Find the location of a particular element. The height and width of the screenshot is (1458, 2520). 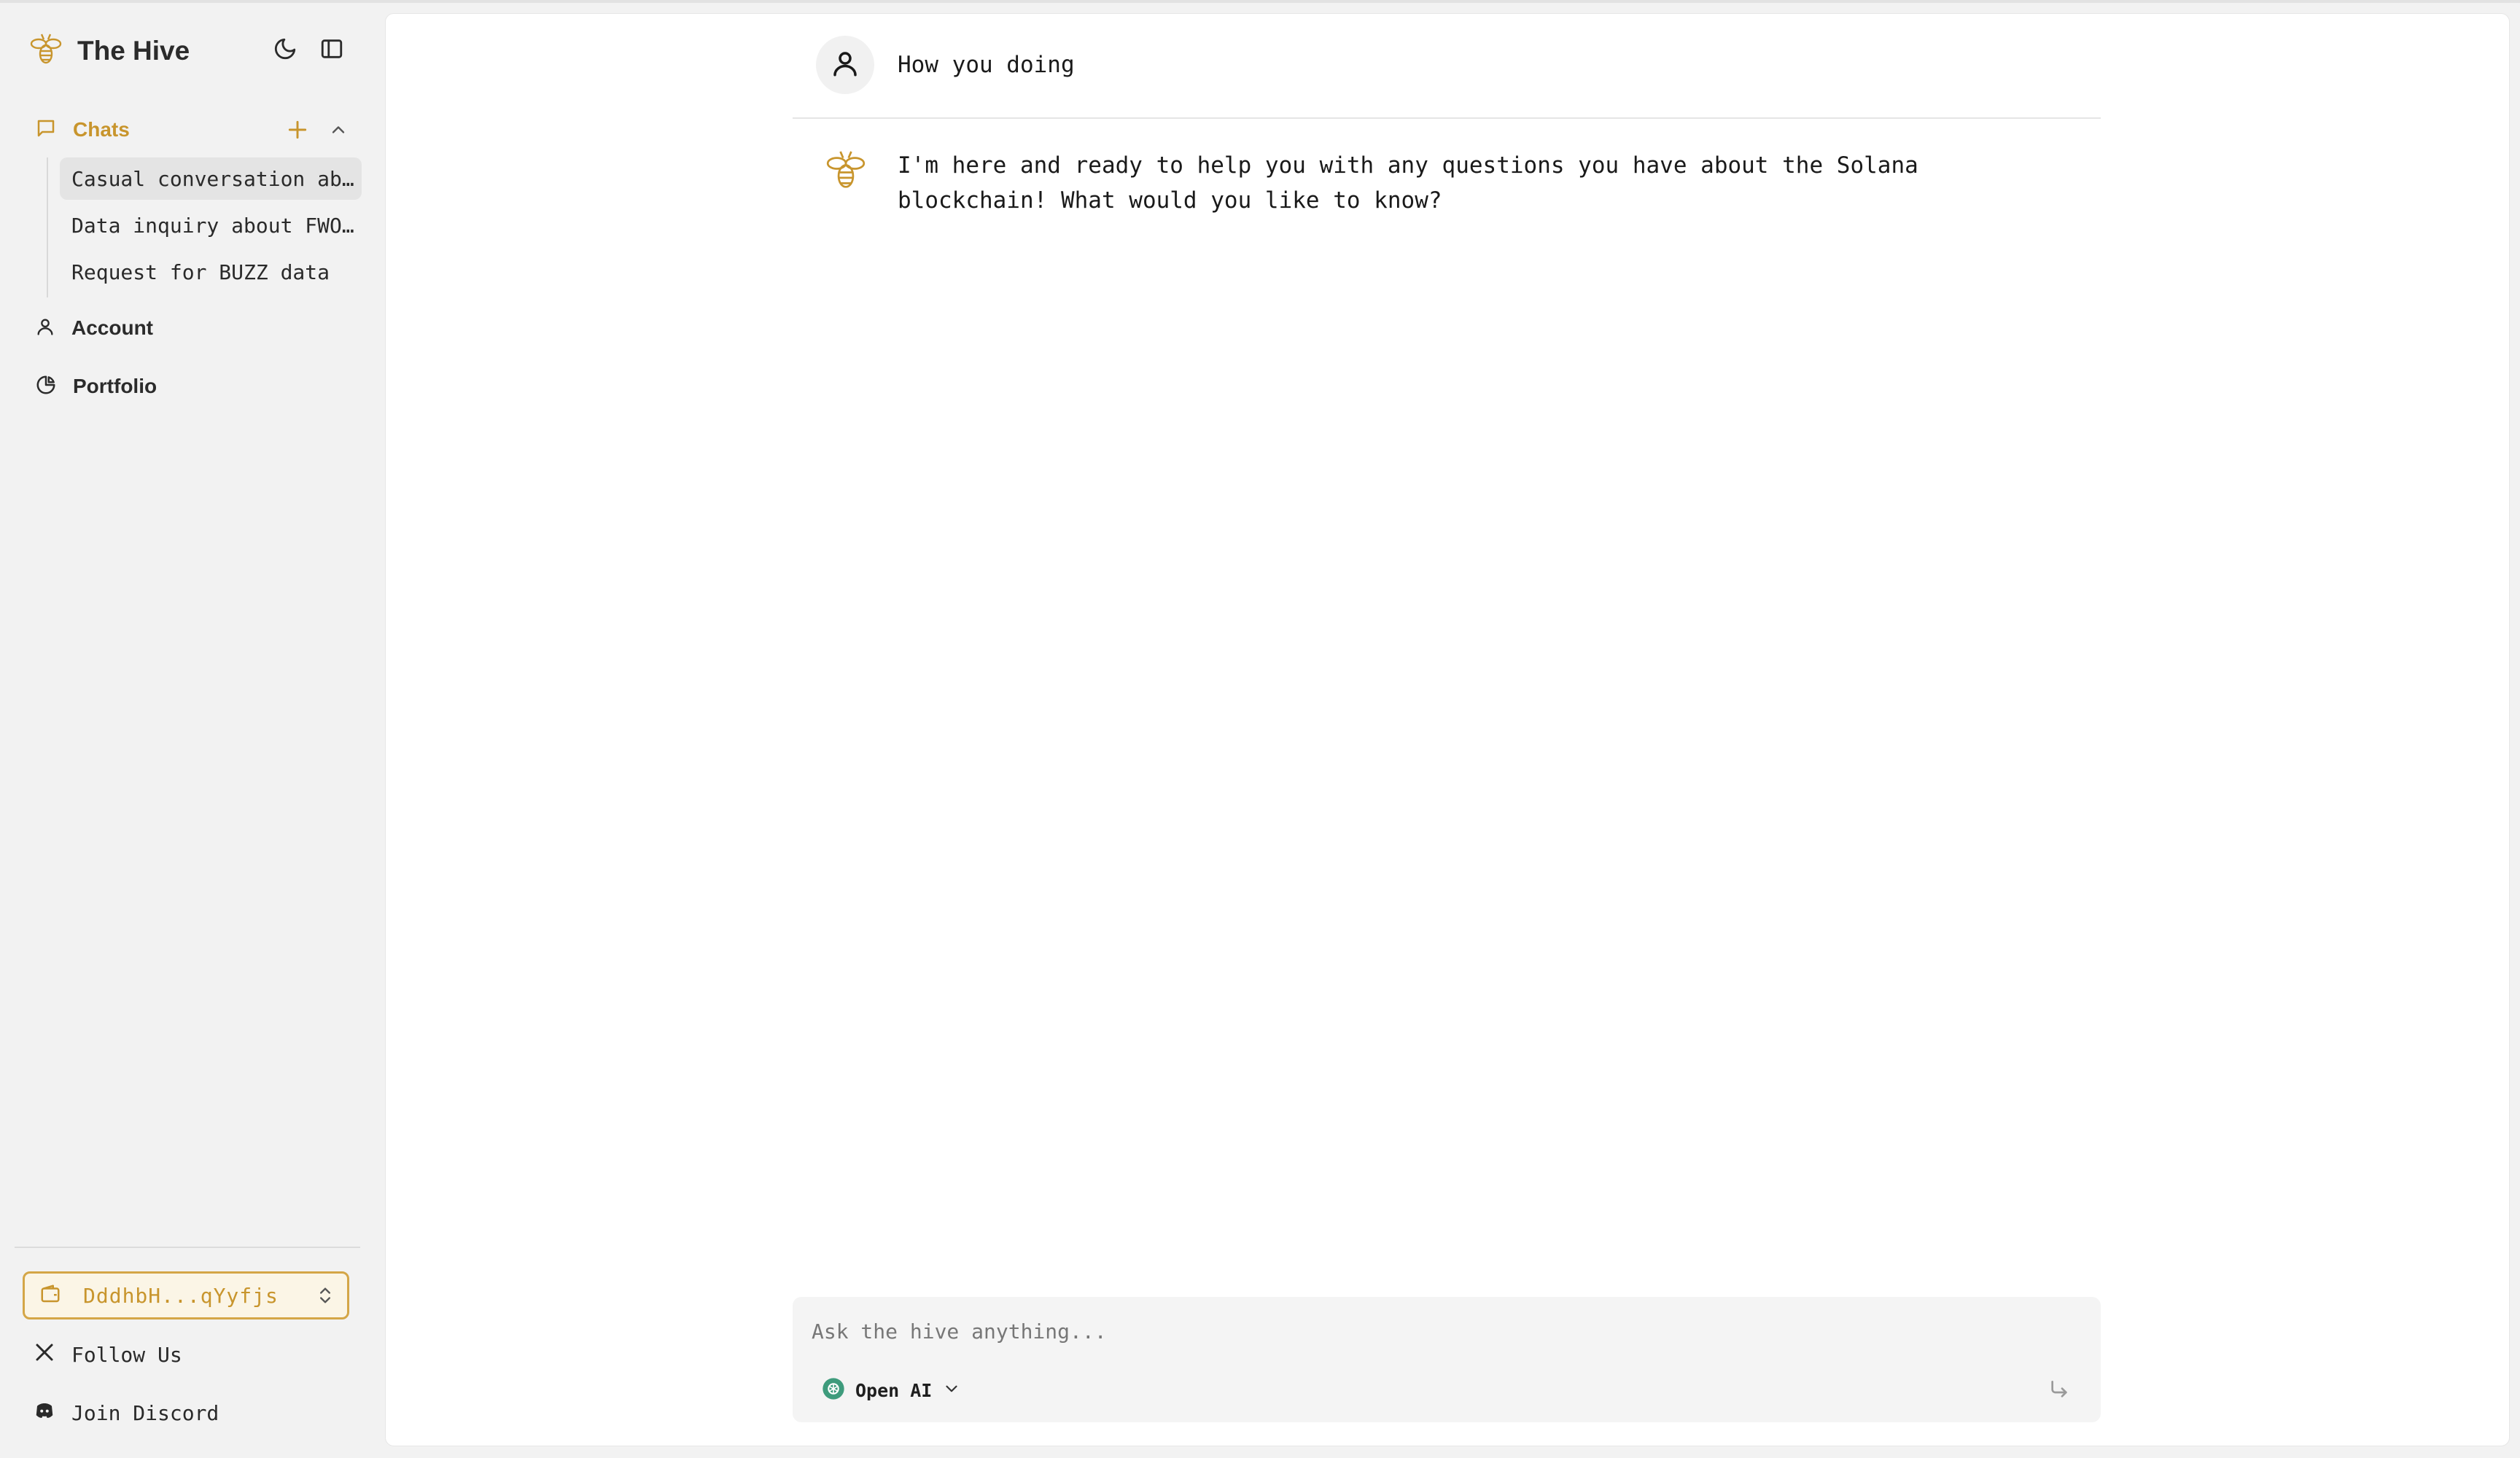

chevron-up-icon is located at coordinates (338, 132).